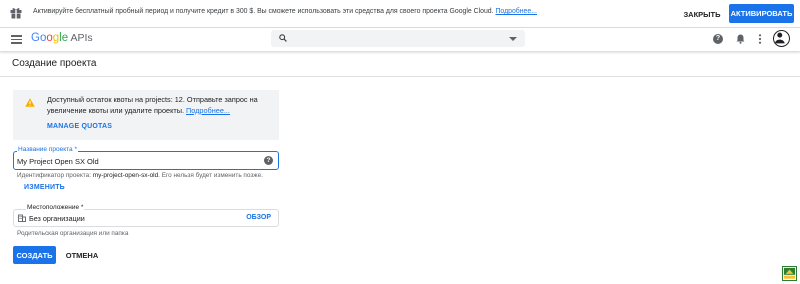 This screenshot has width=800, height=284. I want to click on project-name-field: Название проекта * ?, so click(146, 158).